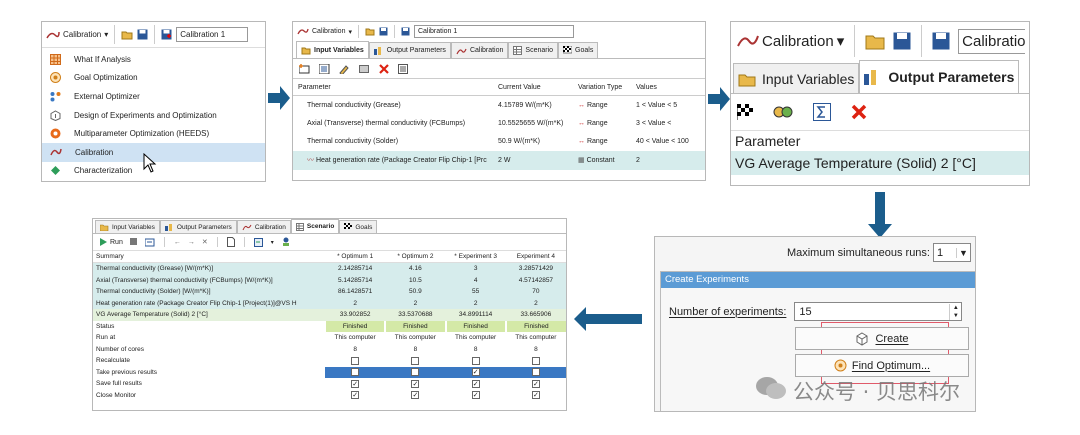 The width and height of the screenshot is (1080, 435). Describe the element at coordinates (364, 69) in the screenshot. I see `table-edit-icon` at that location.